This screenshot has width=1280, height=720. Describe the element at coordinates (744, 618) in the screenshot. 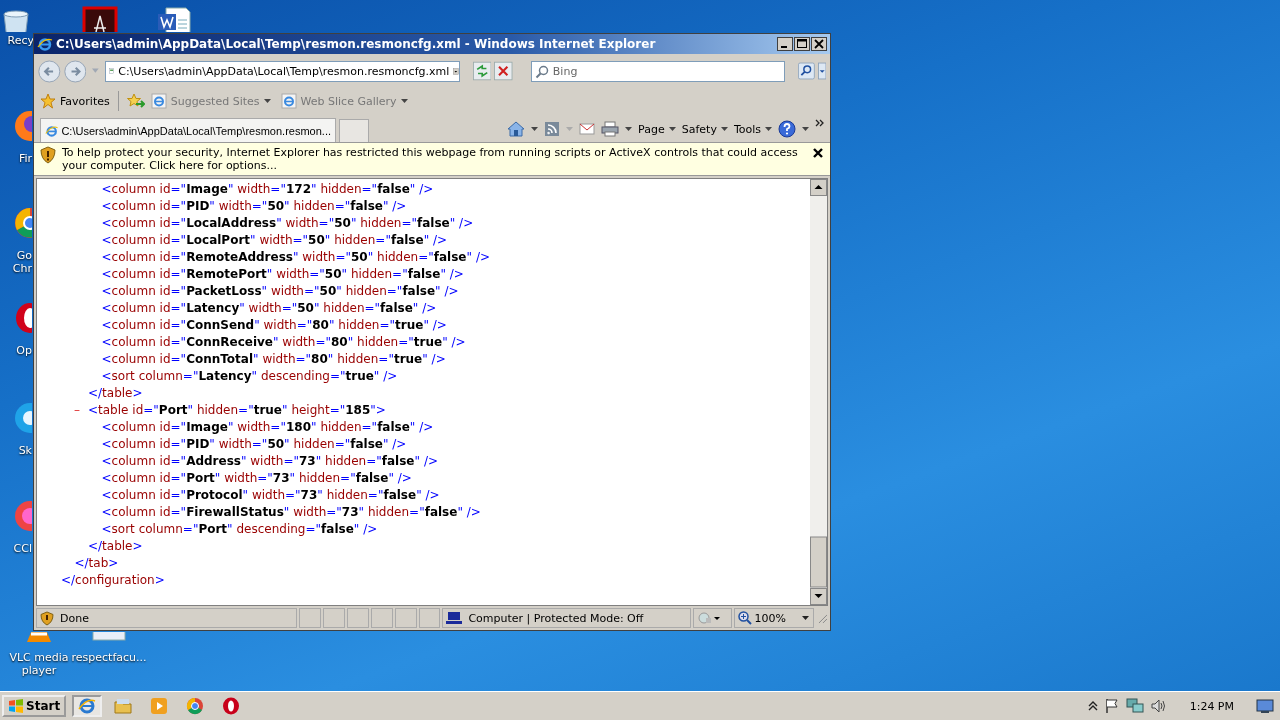

I see `zoom-icon` at that location.